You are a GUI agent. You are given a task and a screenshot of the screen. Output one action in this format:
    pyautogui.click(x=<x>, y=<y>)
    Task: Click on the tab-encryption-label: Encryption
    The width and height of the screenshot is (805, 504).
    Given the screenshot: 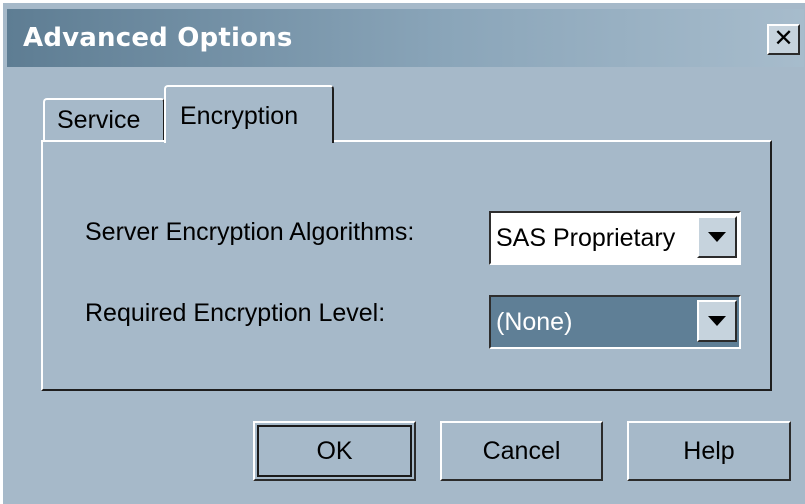 What is the action you would take?
    pyautogui.click(x=239, y=116)
    